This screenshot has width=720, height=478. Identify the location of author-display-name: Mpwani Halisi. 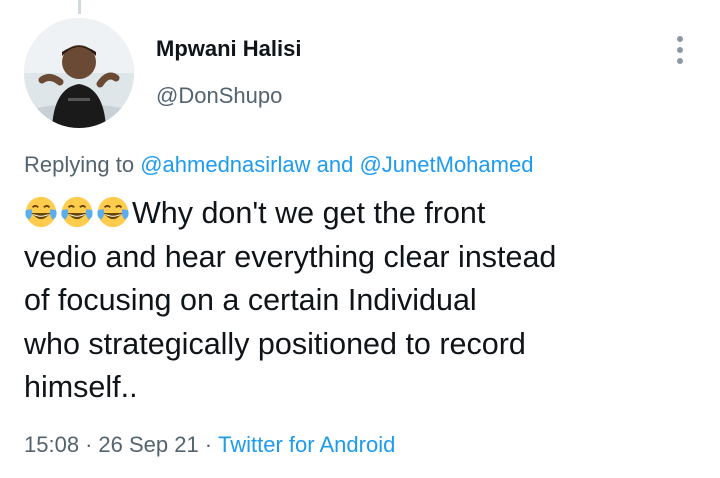
(228, 49).